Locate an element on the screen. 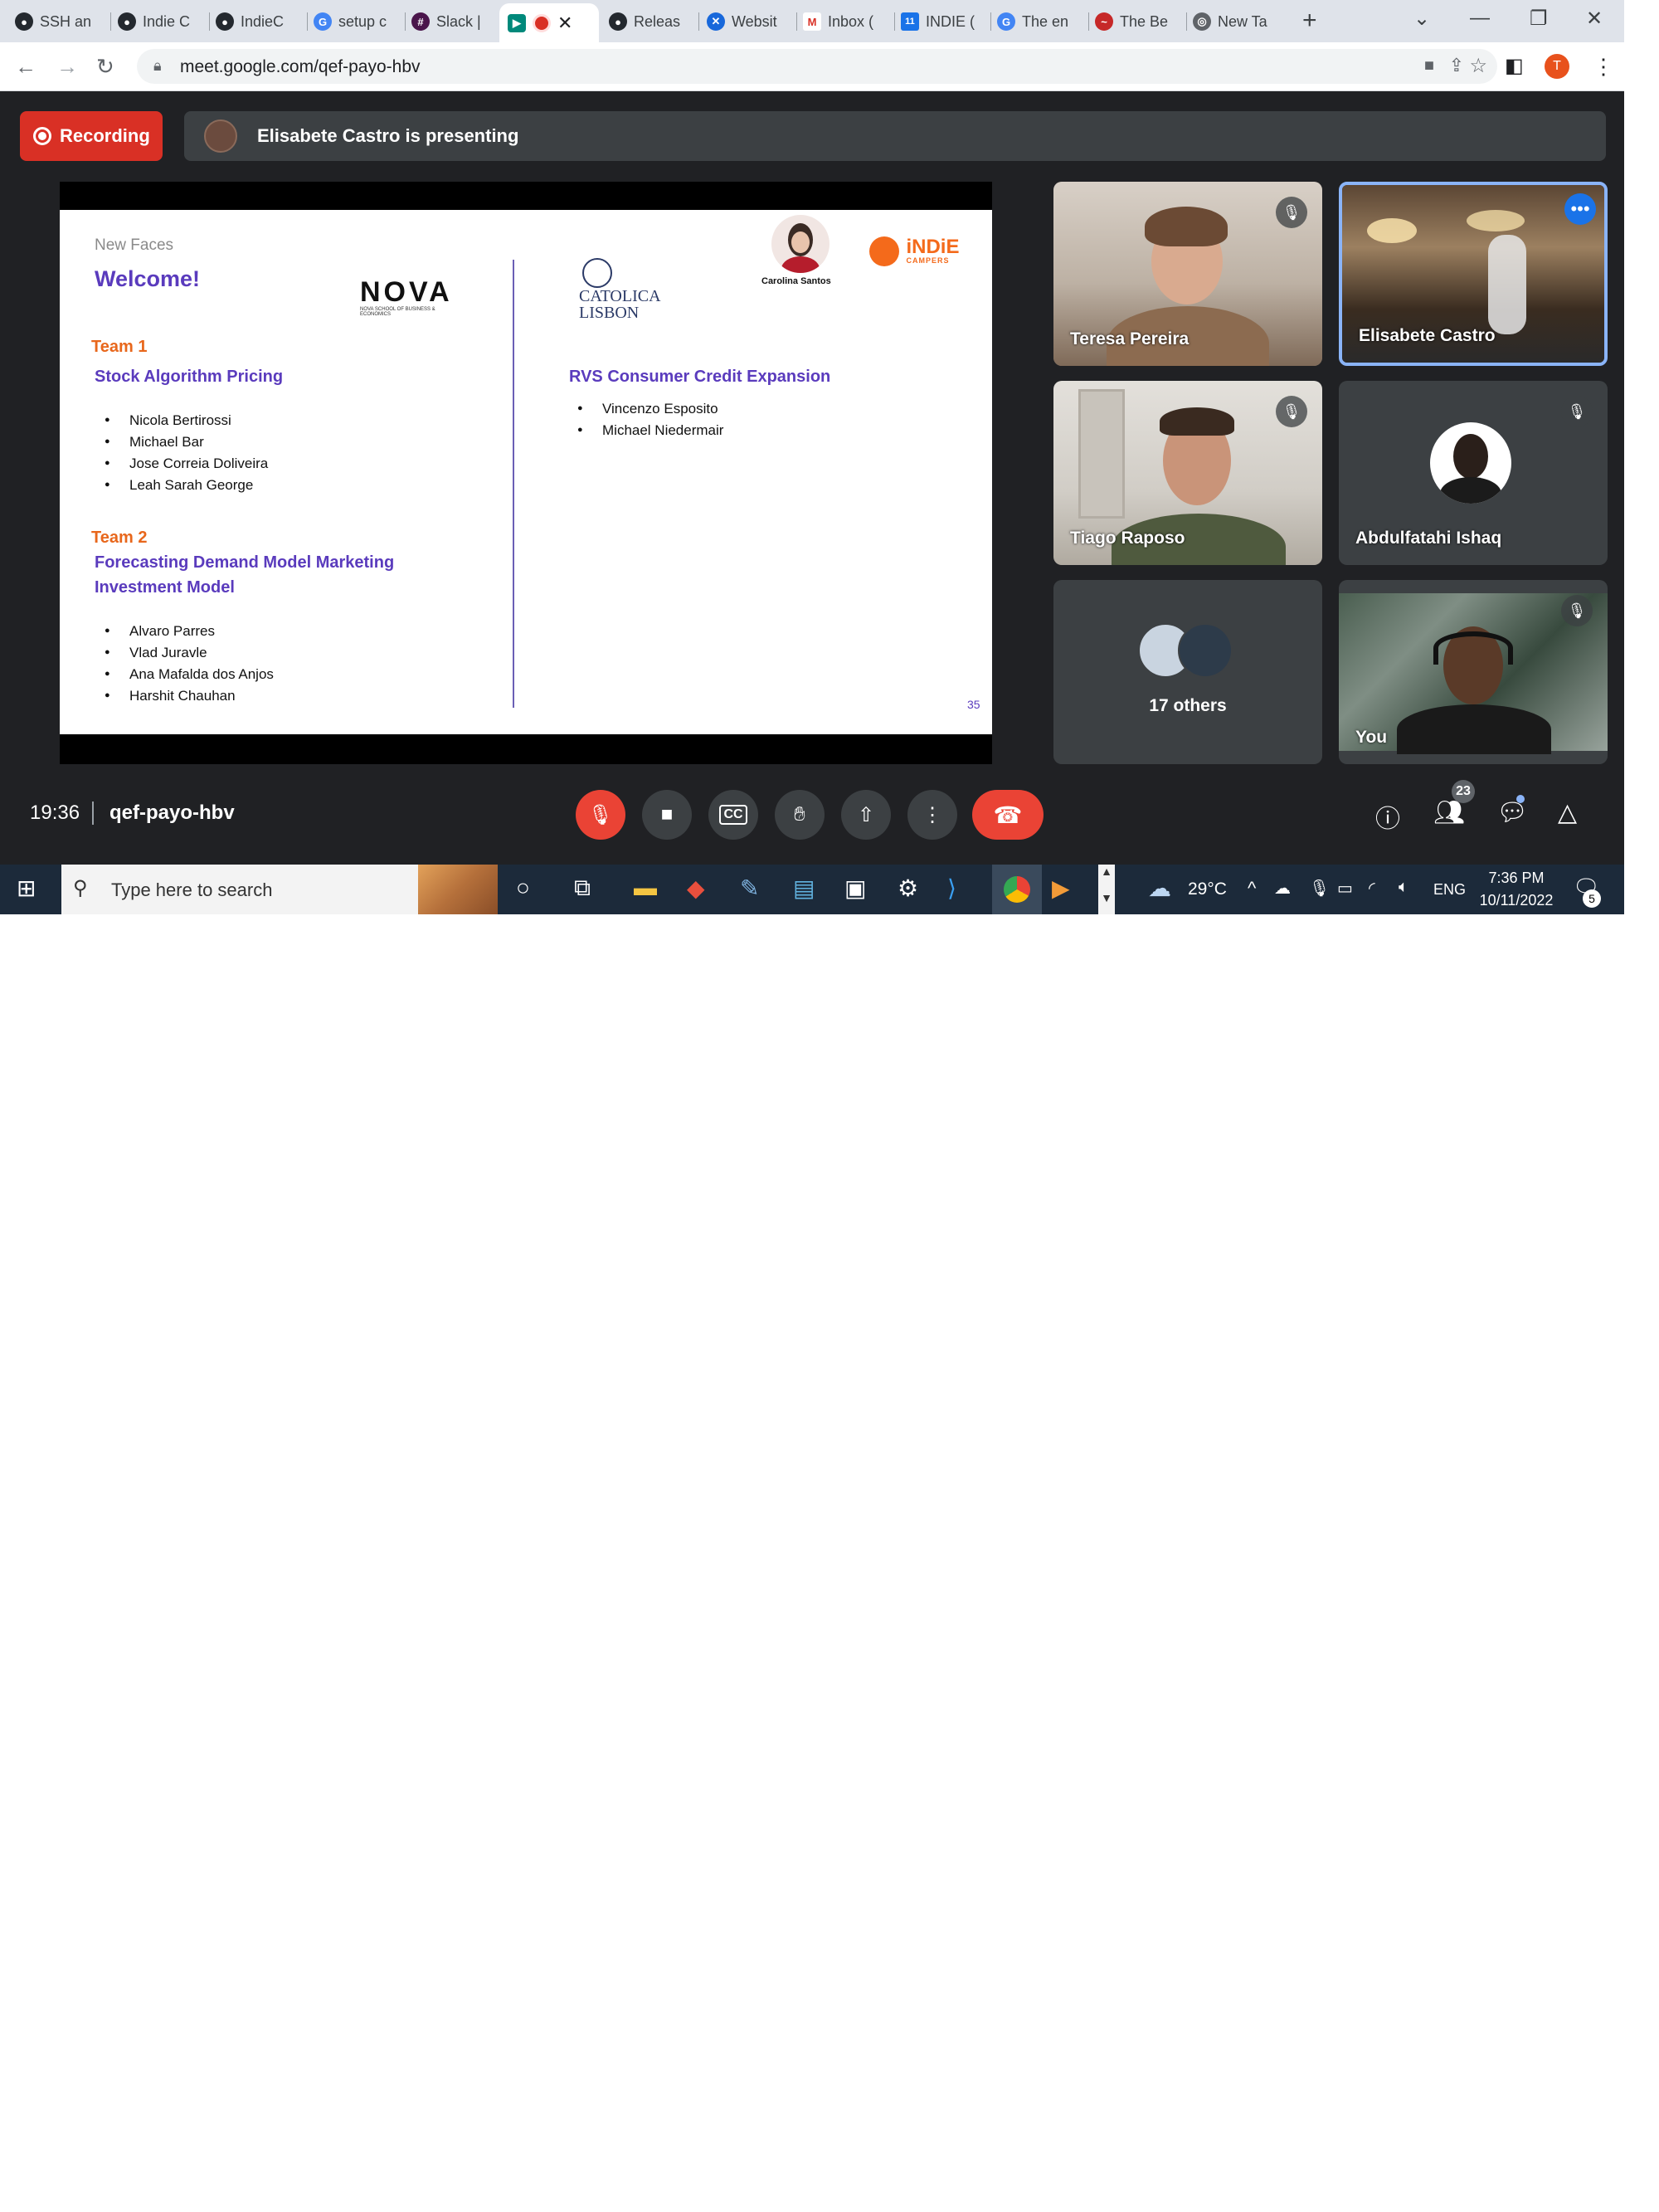 The width and height of the screenshot is (1659, 2212). team2-member: Alvaro Parres is located at coordinates (160, 631).